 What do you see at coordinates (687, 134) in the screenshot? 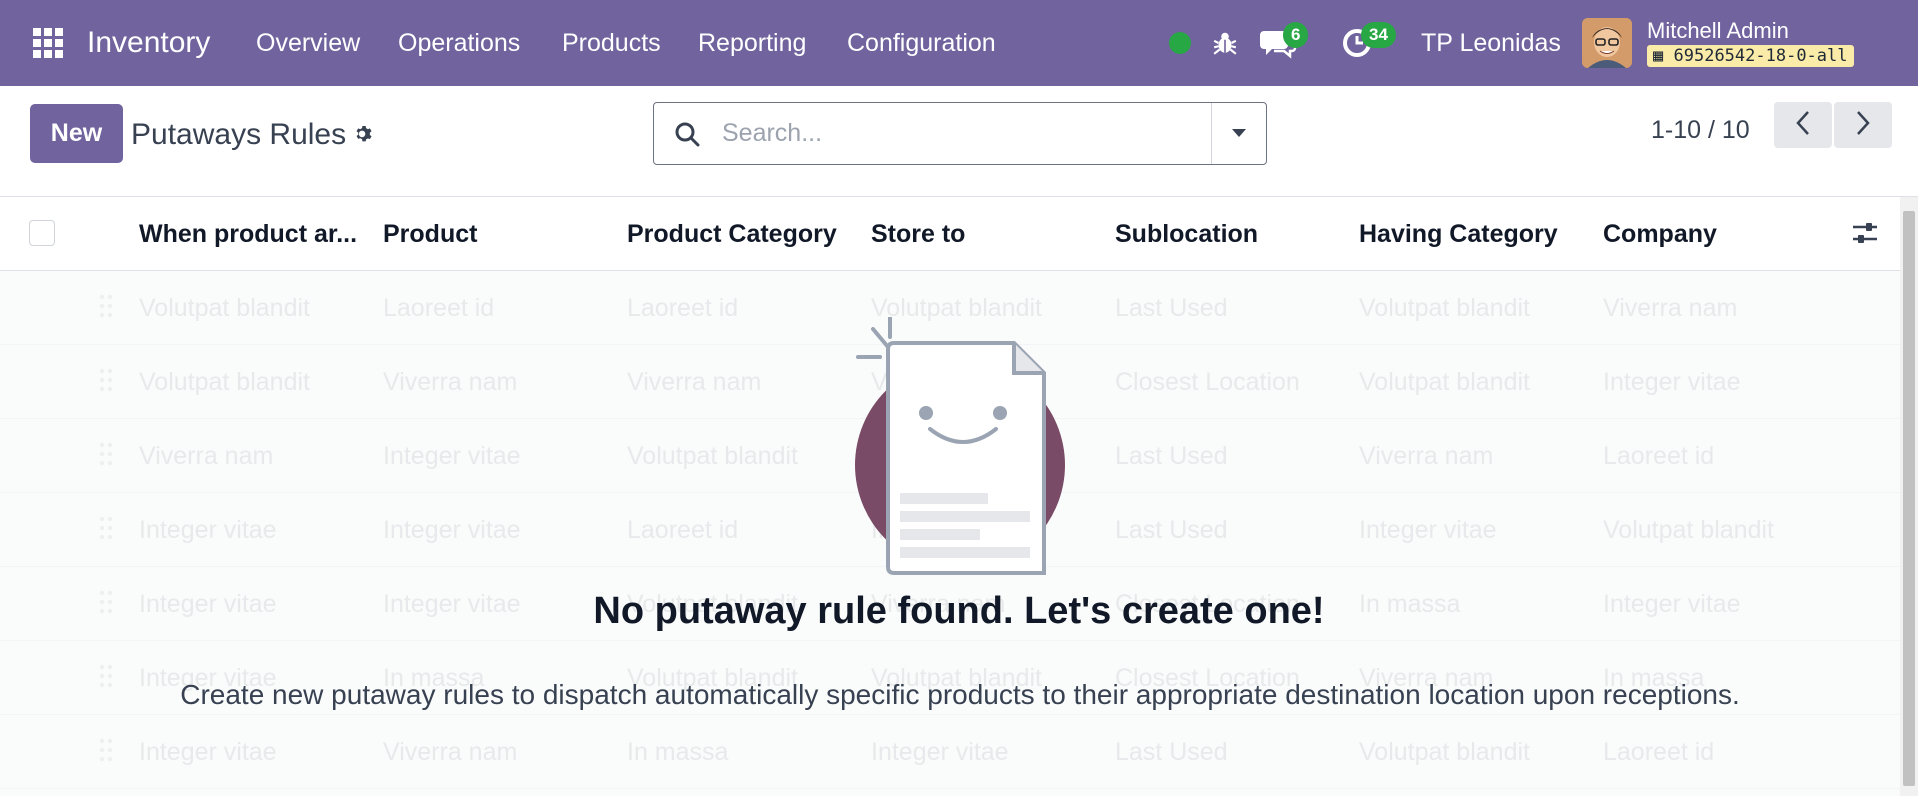
I see `search-icon` at bounding box center [687, 134].